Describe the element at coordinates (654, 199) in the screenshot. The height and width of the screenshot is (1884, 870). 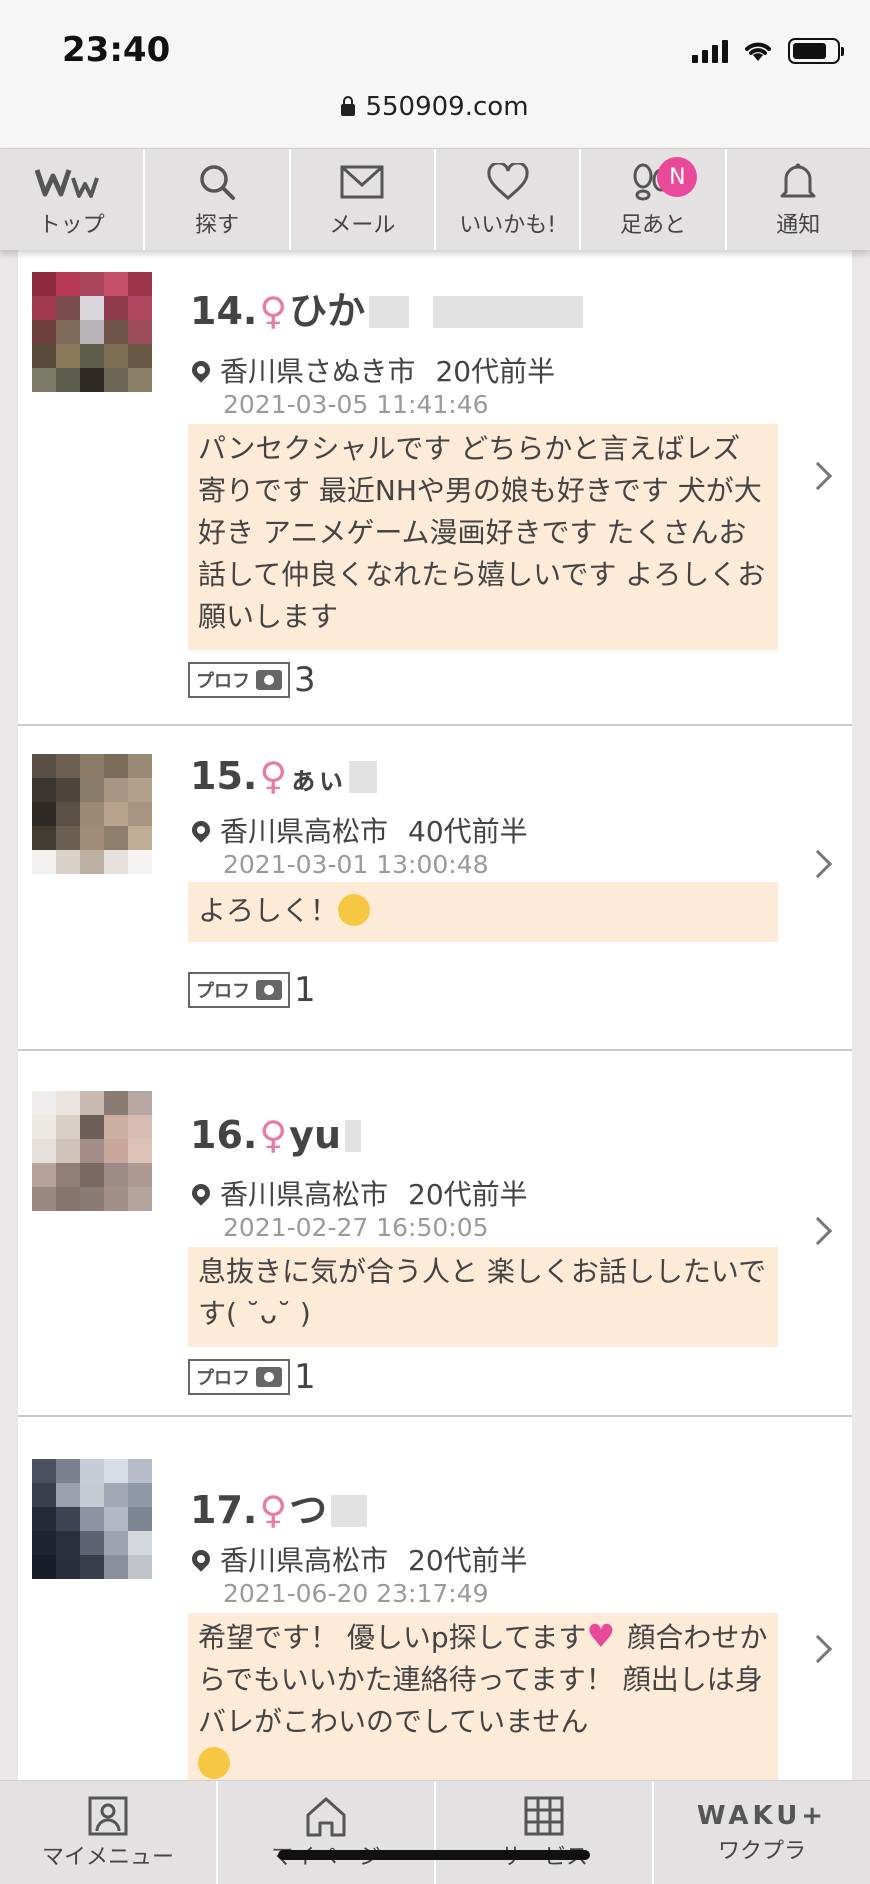
I see `nav-footprint: 足あと N` at that location.